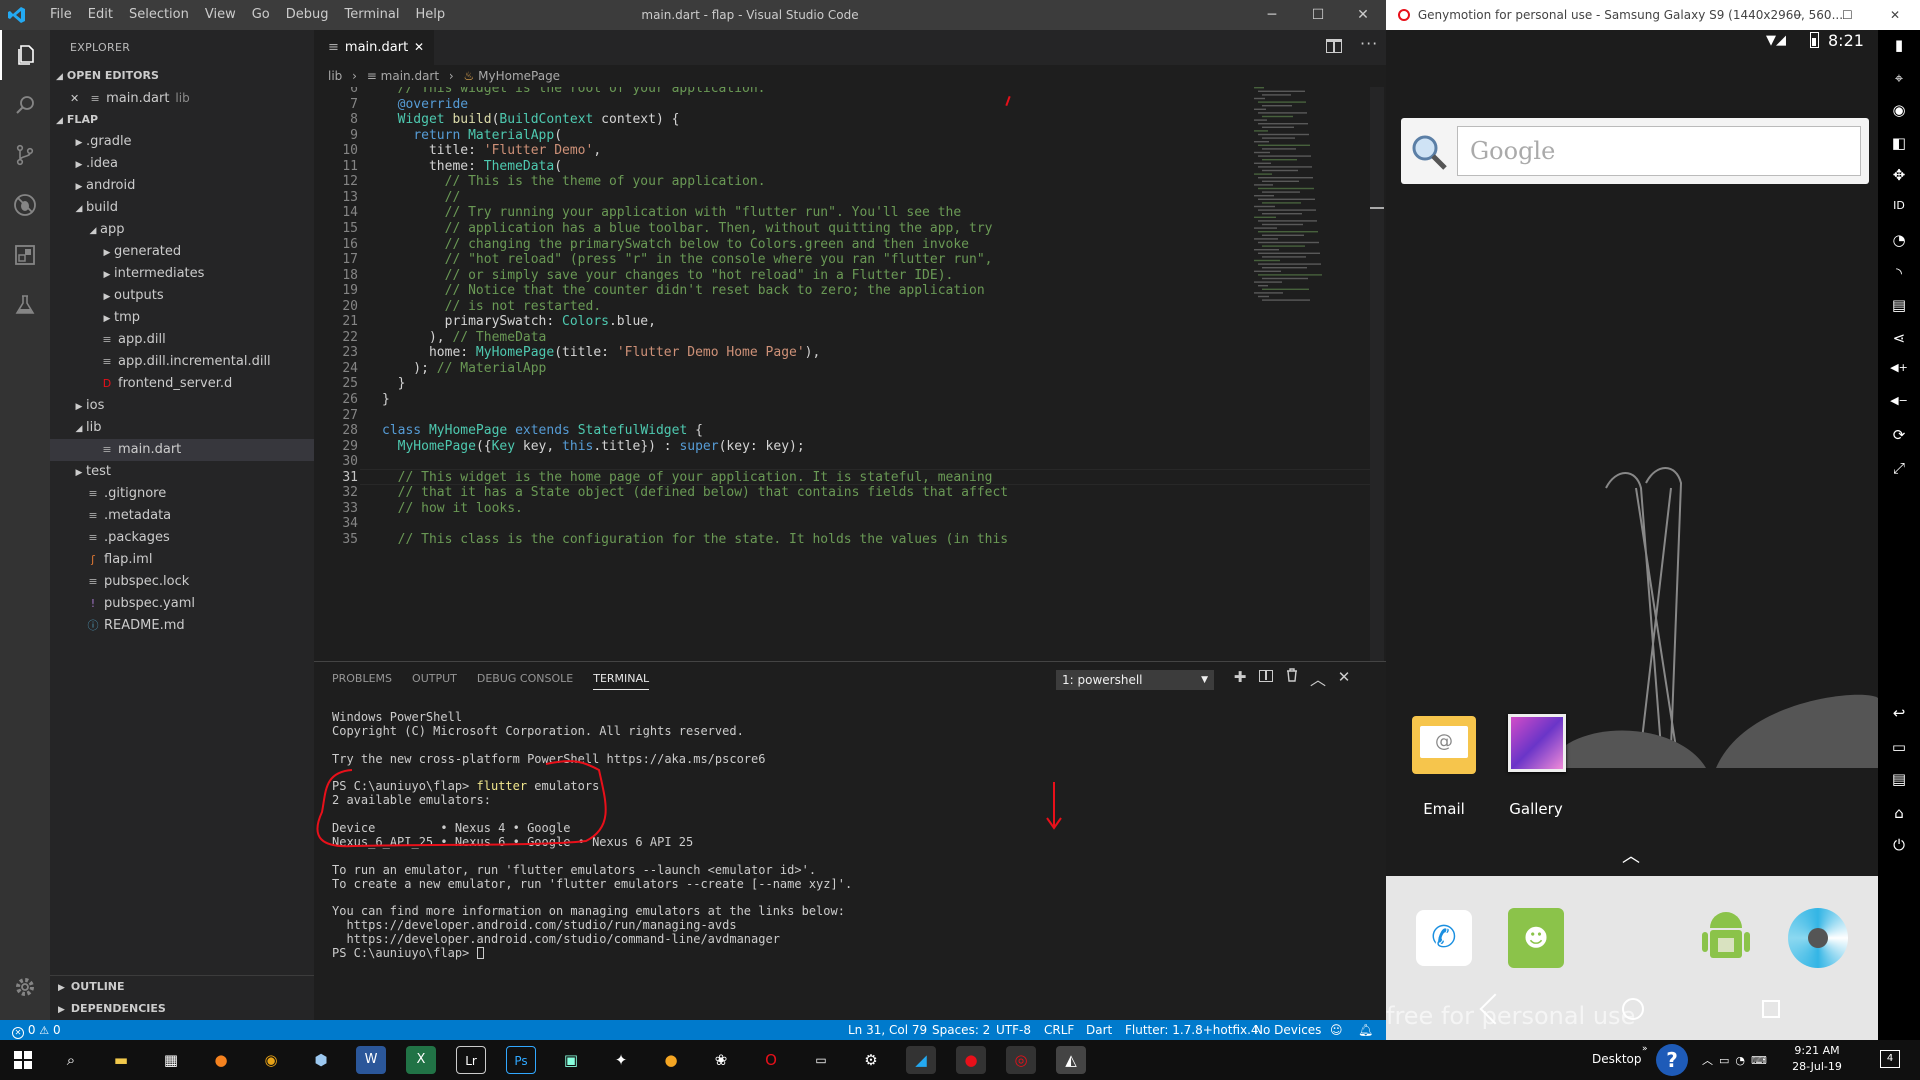  What do you see at coordinates (25, 305) in the screenshot?
I see `test-flask-icon` at bounding box center [25, 305].